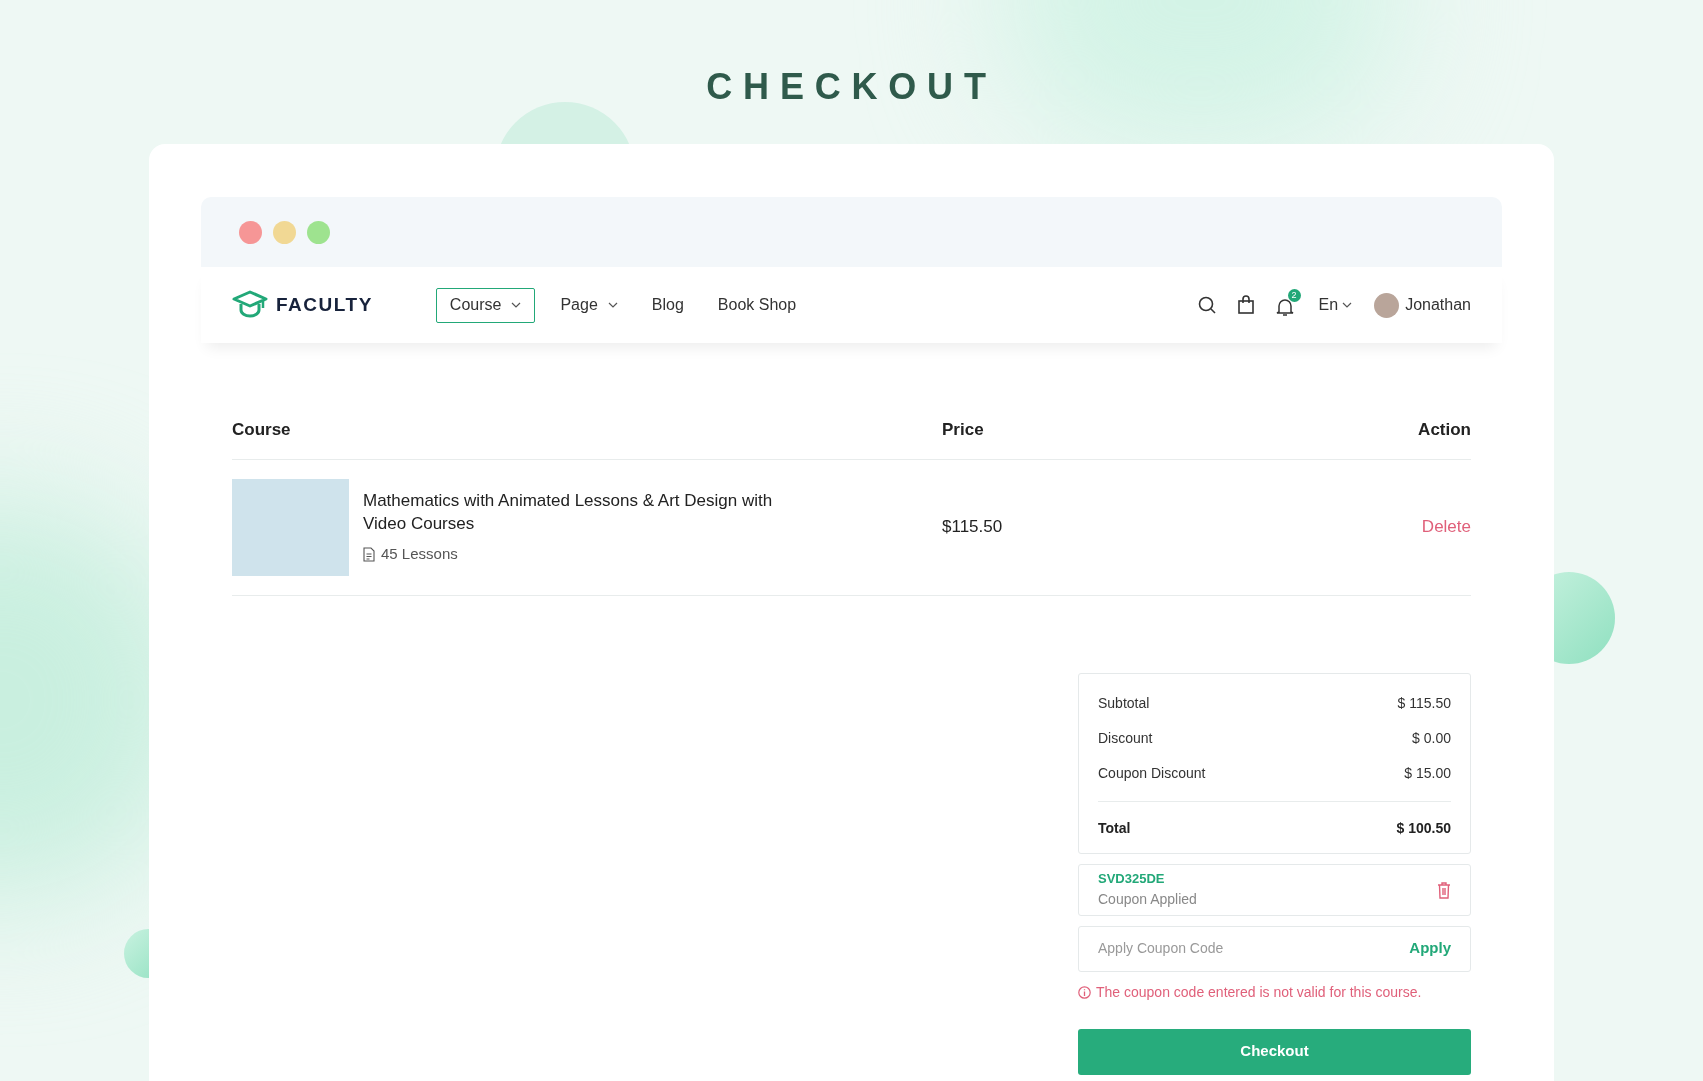 Image resolution: width=1703 pixels, height=1081 pixels. I want to click on nav-item: Book Shop, so click(757, 305).